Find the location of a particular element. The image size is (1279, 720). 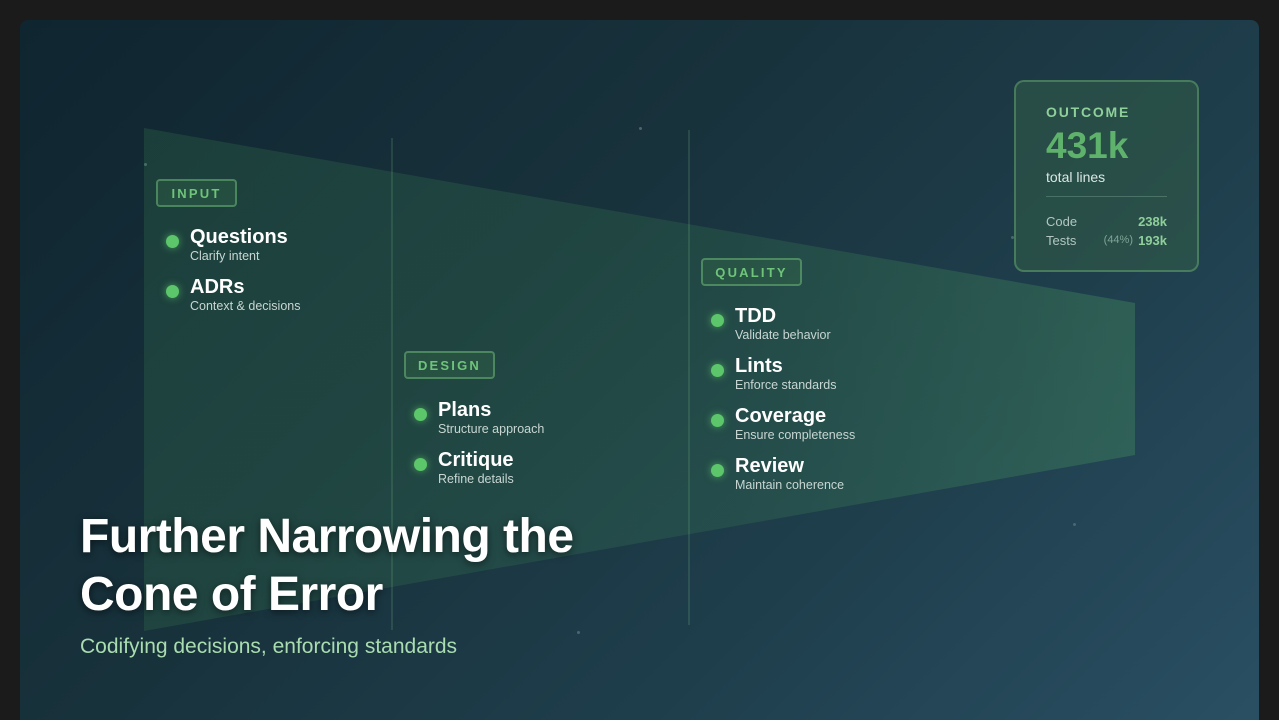

slide-subtitle: Codifying decisions, enforcing standards is located at coordinates (269, 646).